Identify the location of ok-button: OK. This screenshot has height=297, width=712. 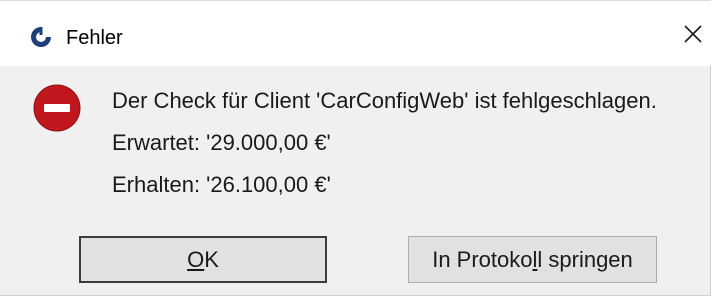
(203, 259).